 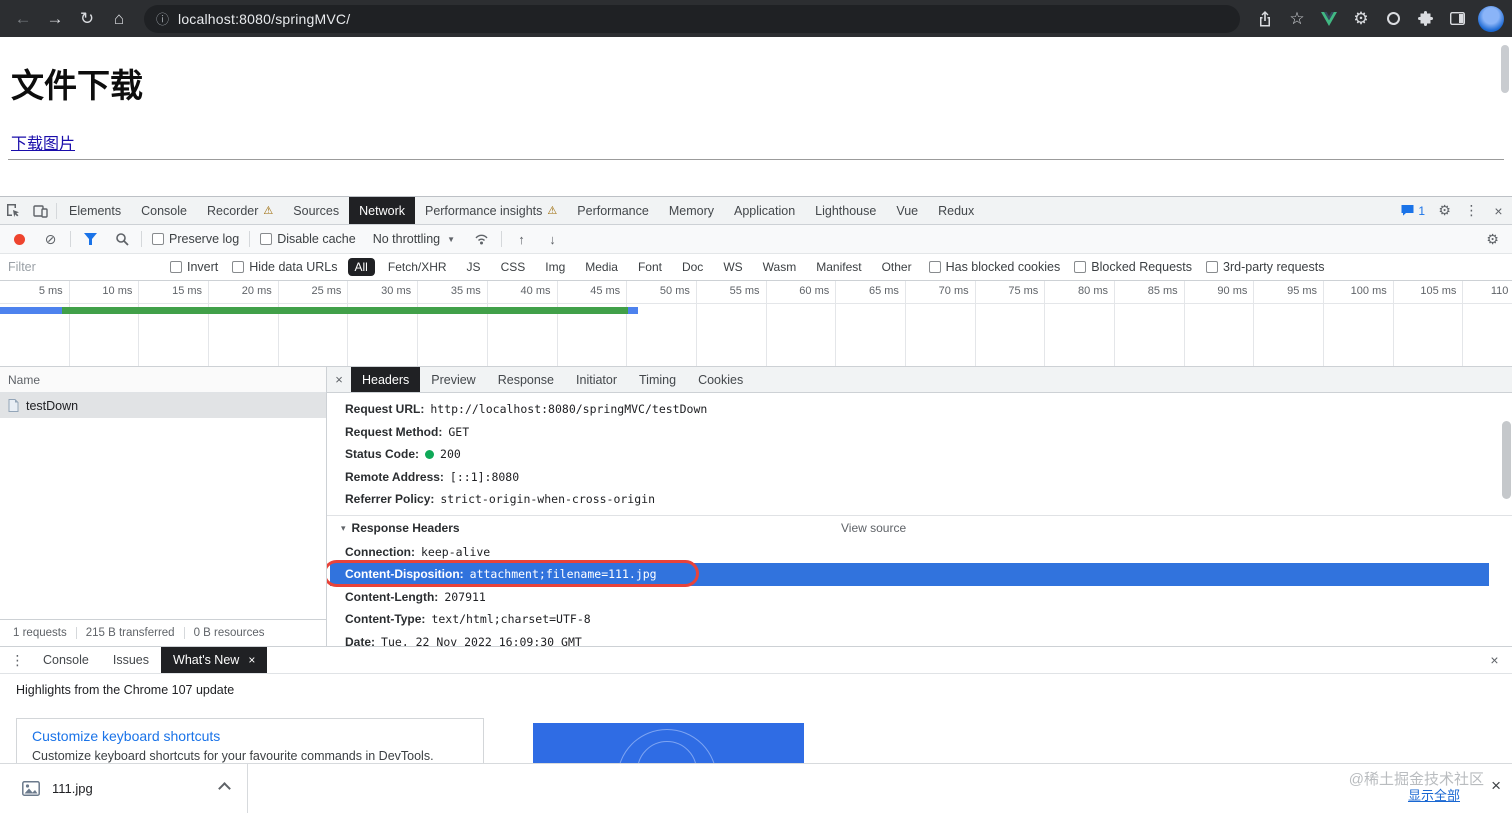 What do you see at coordinates (84, 267) in the screenshot?
I see `filter-input` at bounding box center [84, 267].